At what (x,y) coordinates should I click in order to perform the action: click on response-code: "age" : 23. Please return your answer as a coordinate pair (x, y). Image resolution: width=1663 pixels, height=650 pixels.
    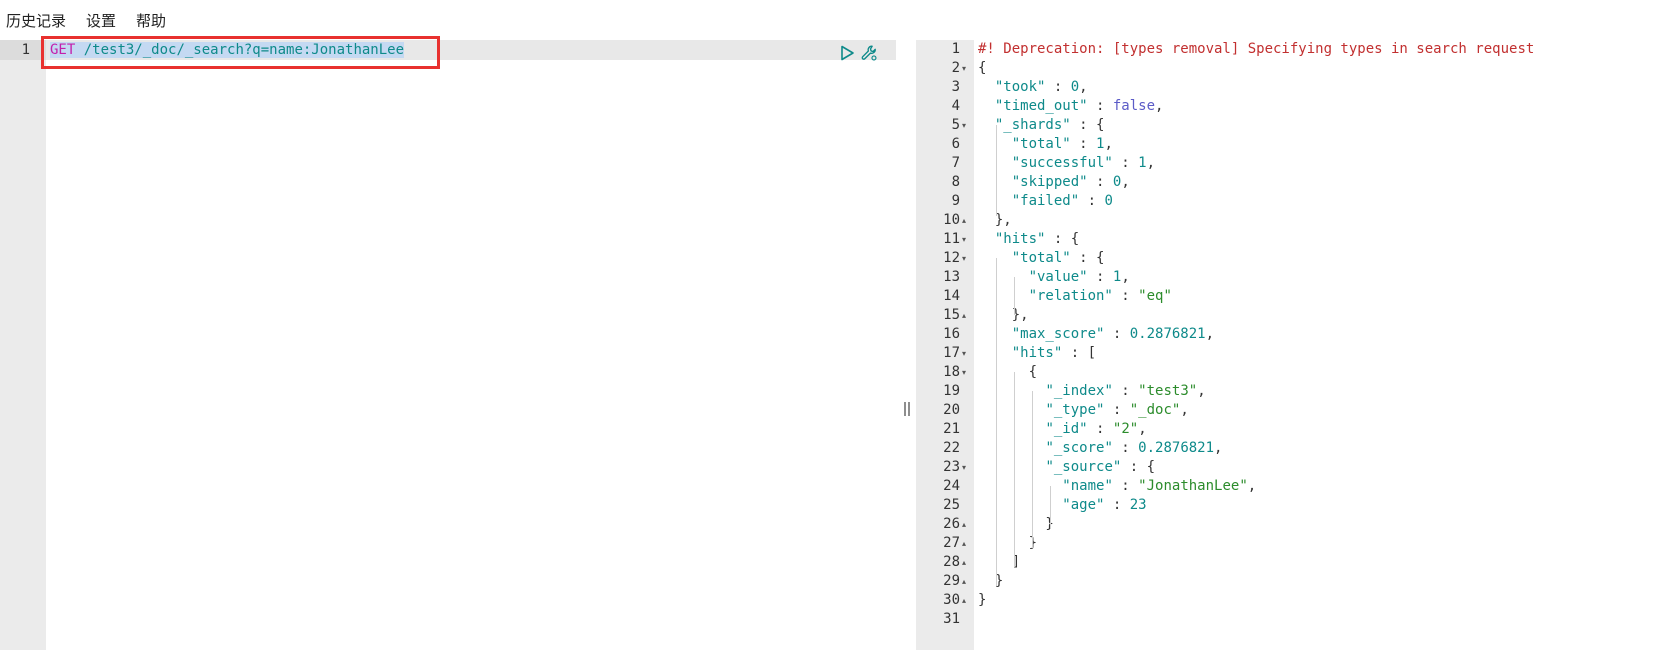
    Looking at the image, I should click on (1104, 505).